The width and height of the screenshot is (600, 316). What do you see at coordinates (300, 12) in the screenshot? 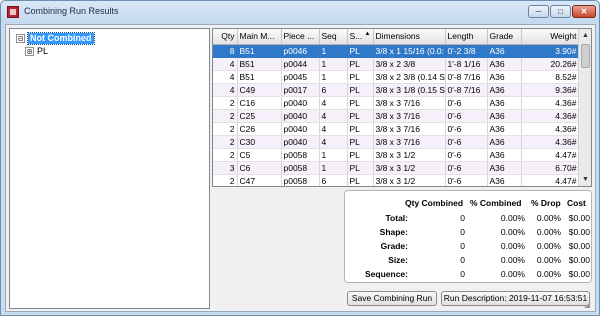
I see `title-bar: Combining Run Results ─ □ ✕` at bounding box center [300, 12].